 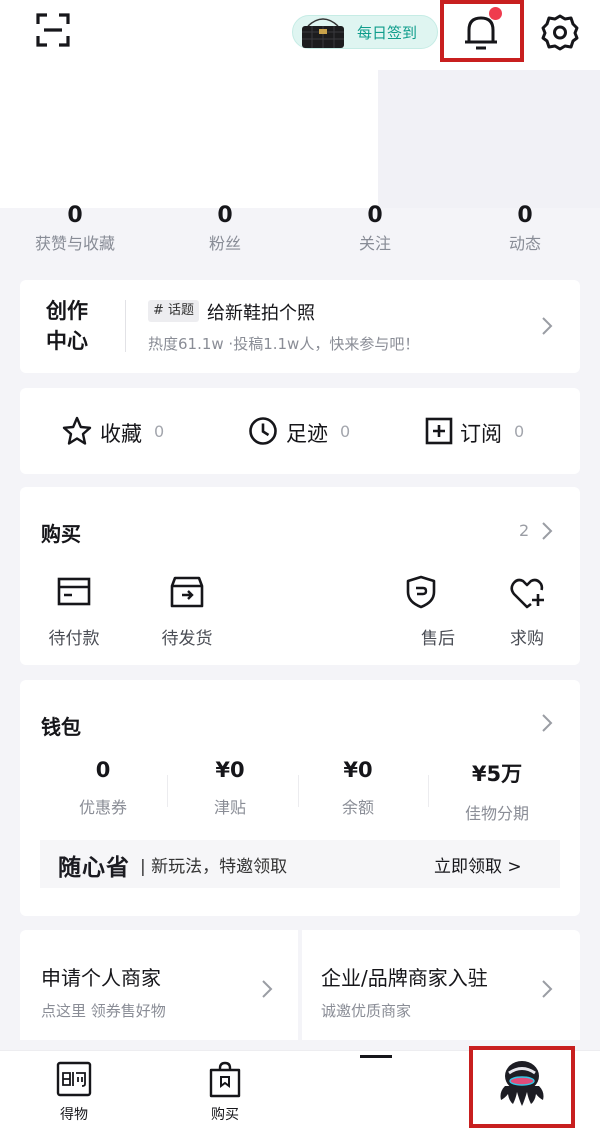 I want to click on order-wanted: 求购, so click(x=527, y=611).